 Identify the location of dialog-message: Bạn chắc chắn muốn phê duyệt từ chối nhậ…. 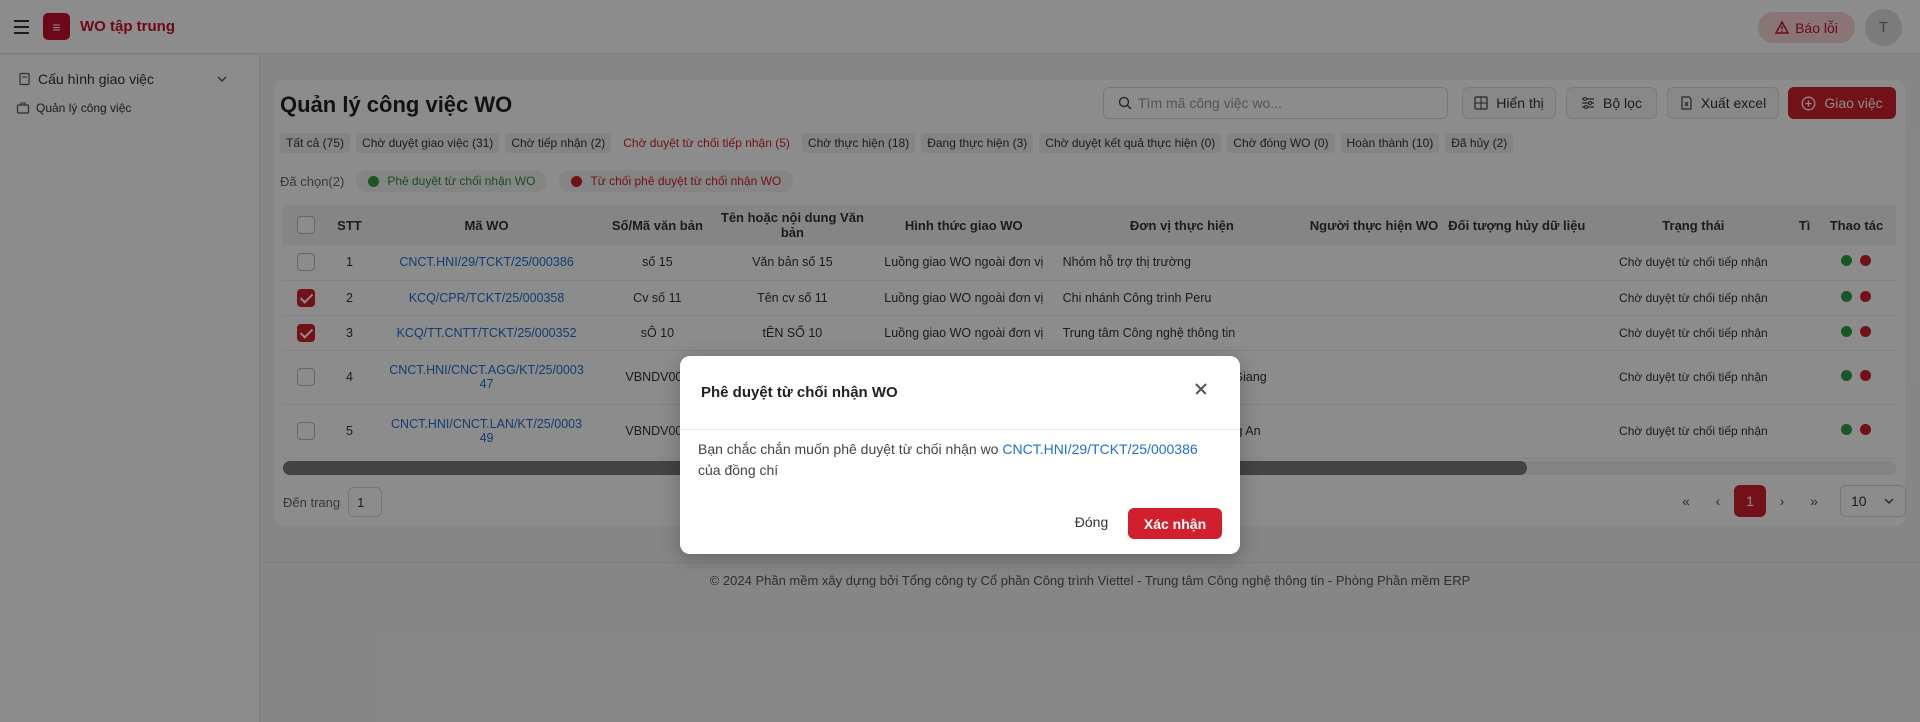
(960, 460).